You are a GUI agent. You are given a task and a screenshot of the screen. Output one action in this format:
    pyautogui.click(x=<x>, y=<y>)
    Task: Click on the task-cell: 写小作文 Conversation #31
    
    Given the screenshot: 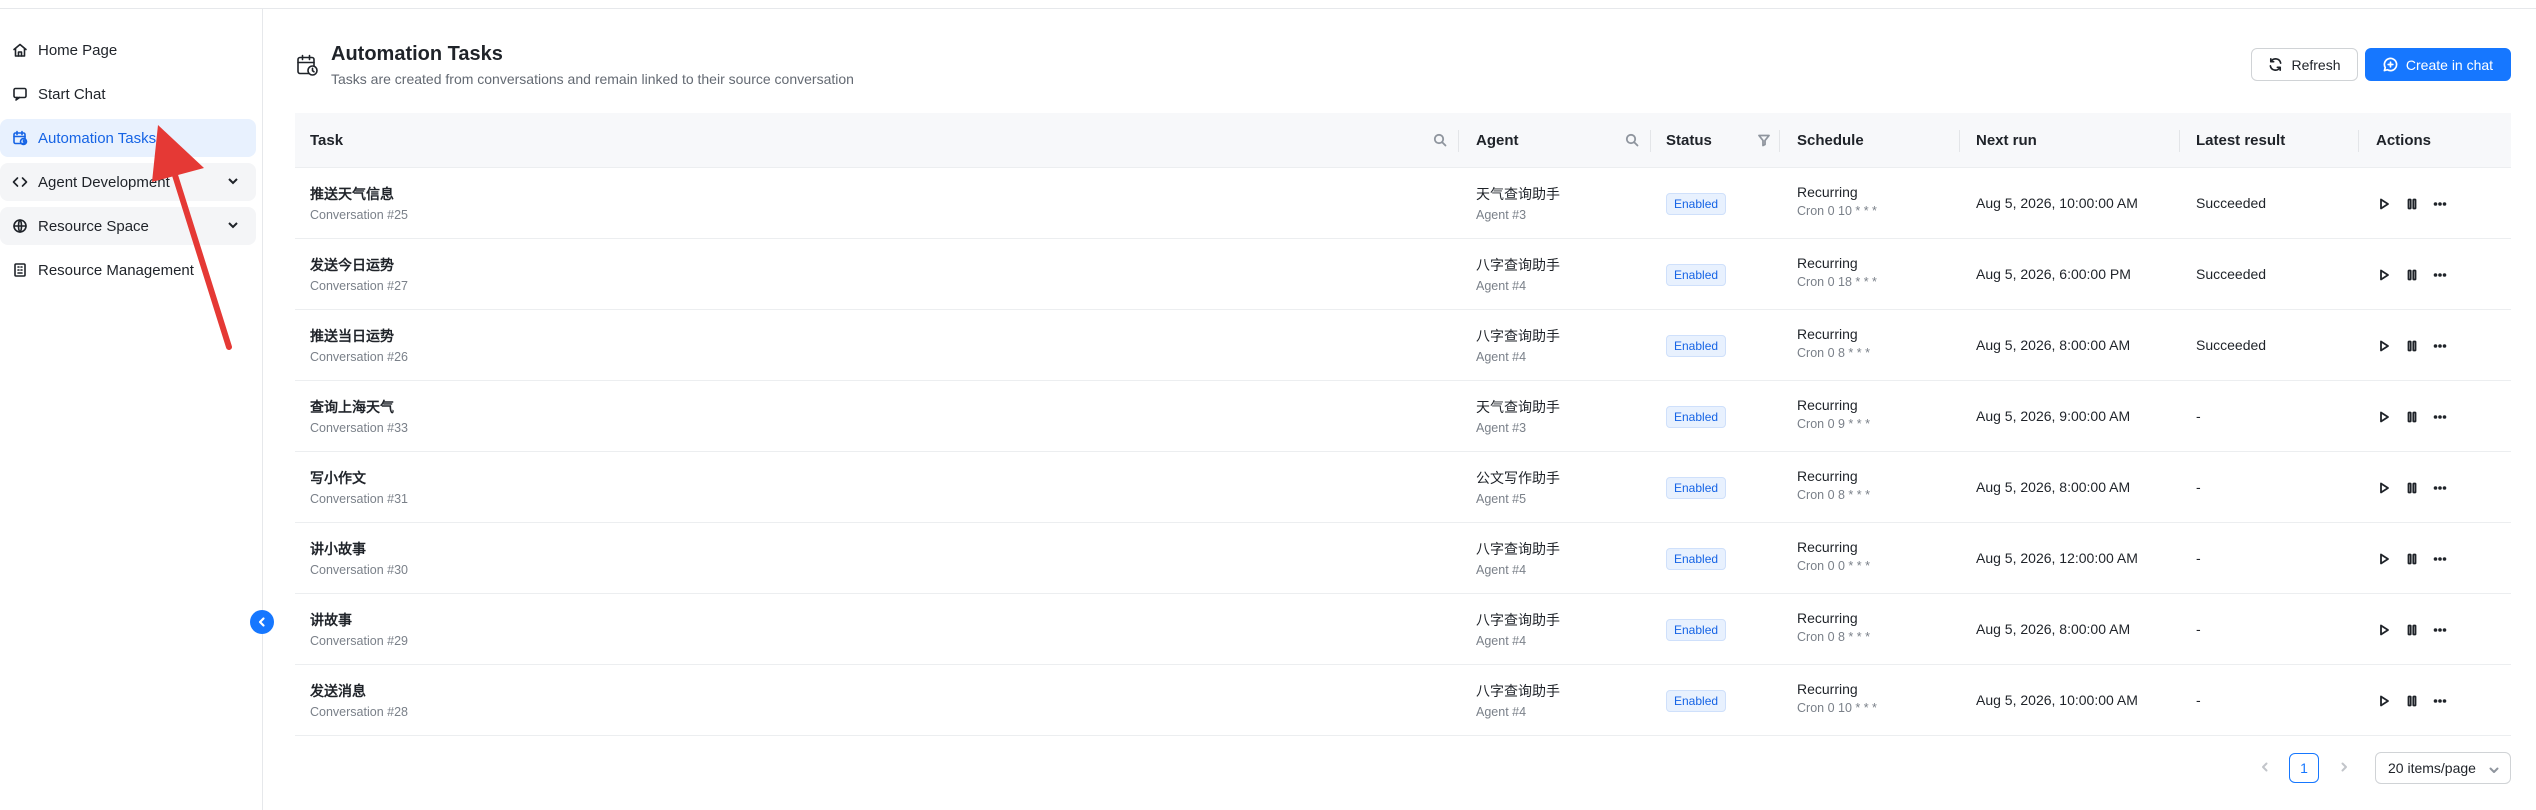 What is the action you would take?
    pyautogui.click(x=359, y=487)
    